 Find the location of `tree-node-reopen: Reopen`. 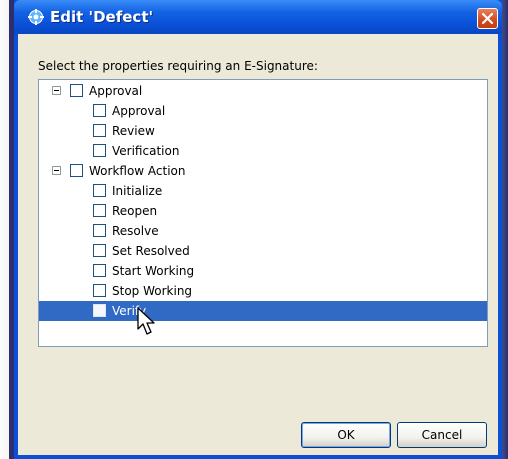

tree-node-reopen: Reopen is located at coordinates (263, 211).